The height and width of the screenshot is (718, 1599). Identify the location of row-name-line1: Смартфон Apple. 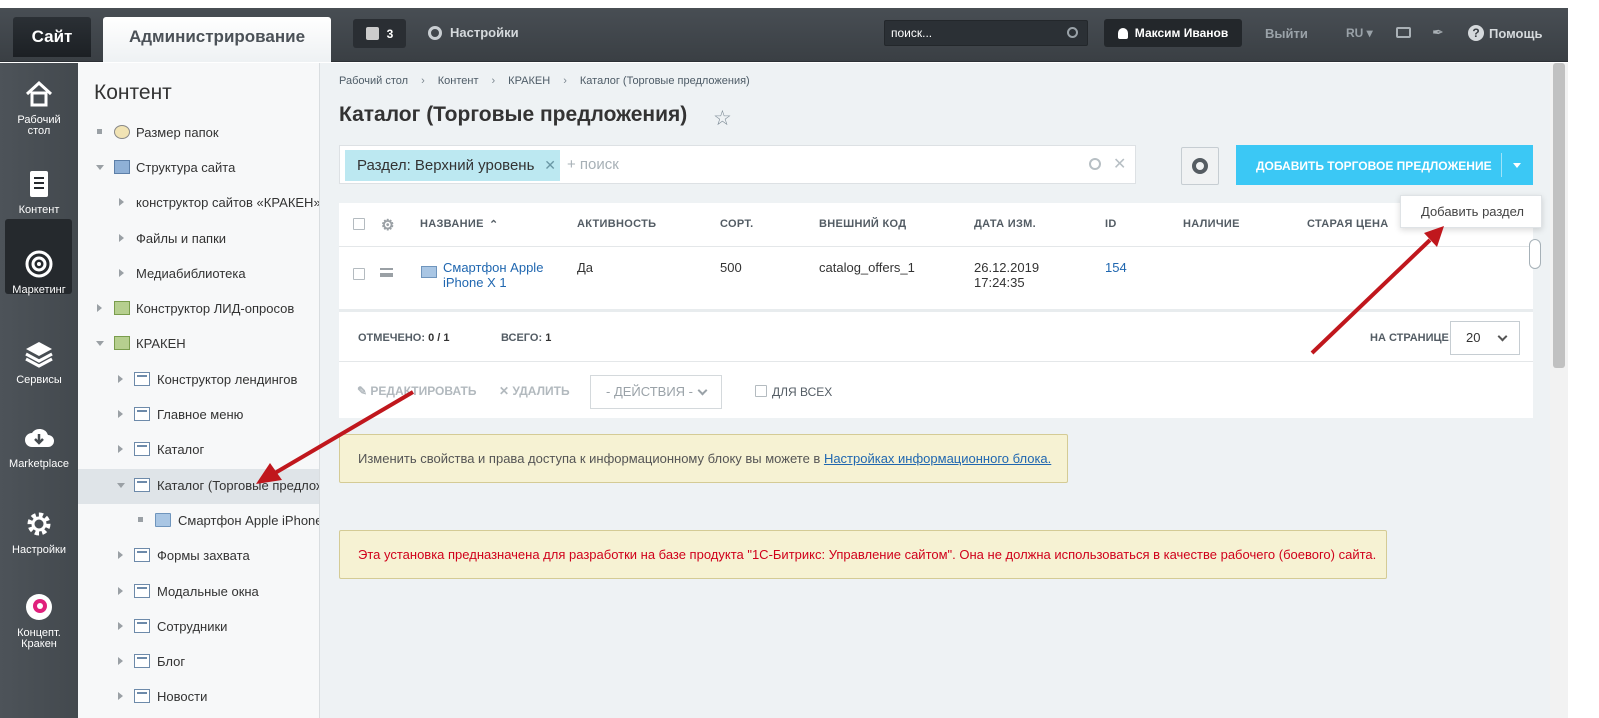
(493, 267).